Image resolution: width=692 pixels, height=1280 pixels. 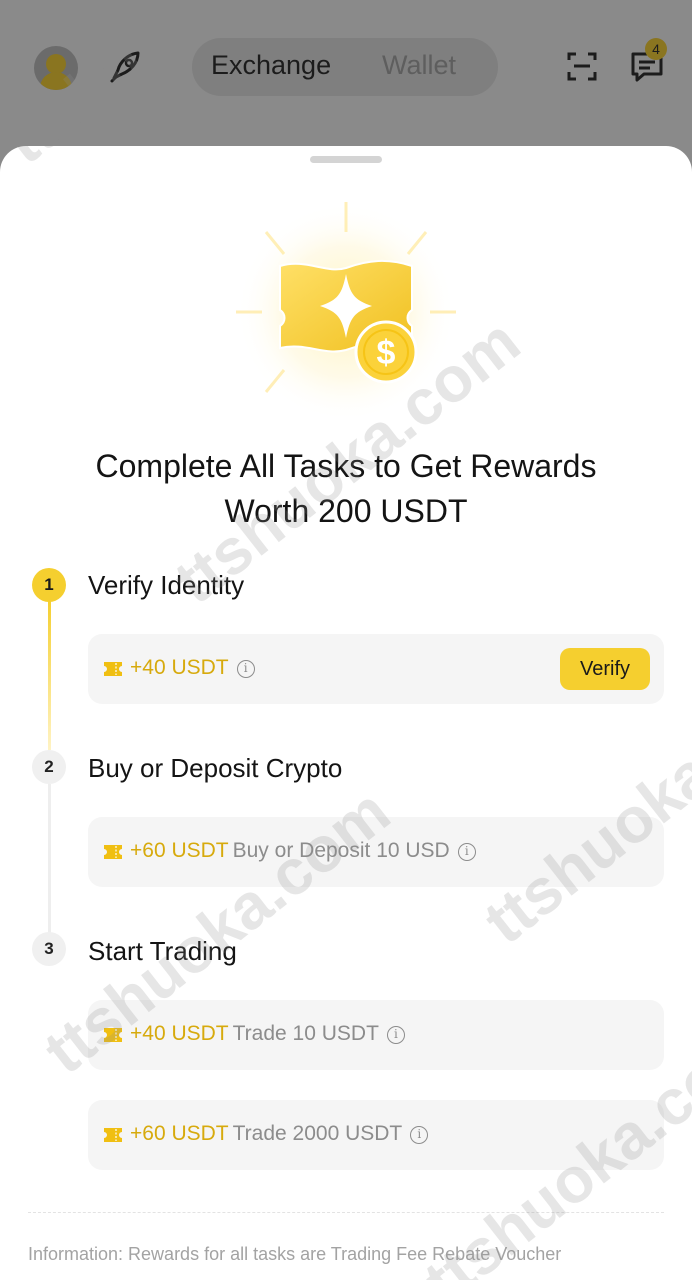 I want to click on step-2-number: 2, so click(x=49, y=767).